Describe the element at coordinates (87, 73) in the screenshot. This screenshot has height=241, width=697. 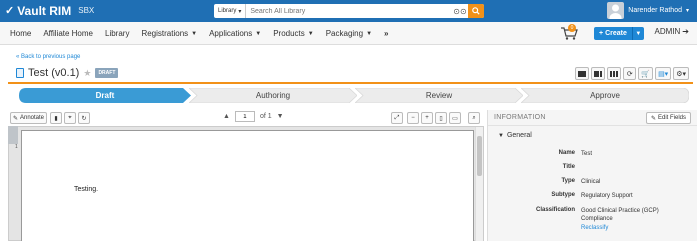
I see `favorite-star-icon: ★` at that location.